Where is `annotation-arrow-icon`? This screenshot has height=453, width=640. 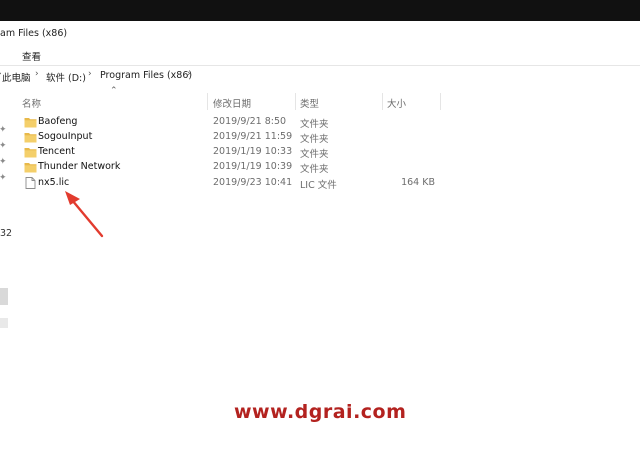 annotation-arrow-icon is located at coordinates (84, 214).